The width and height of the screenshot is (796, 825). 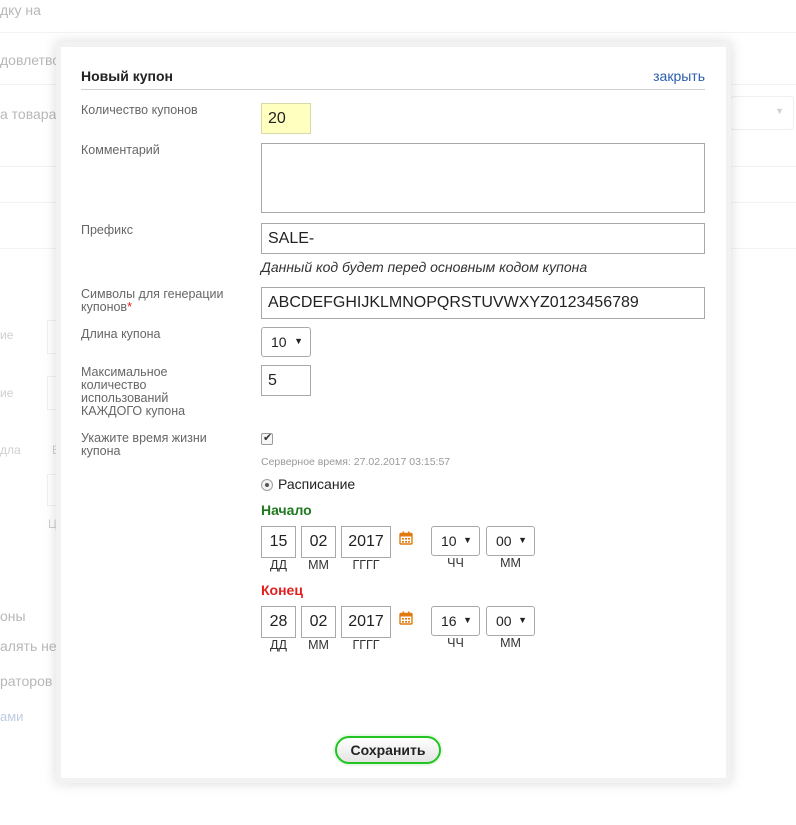 I want to click on start-hour-select: 10 ▼, so click(x=455, y=541).